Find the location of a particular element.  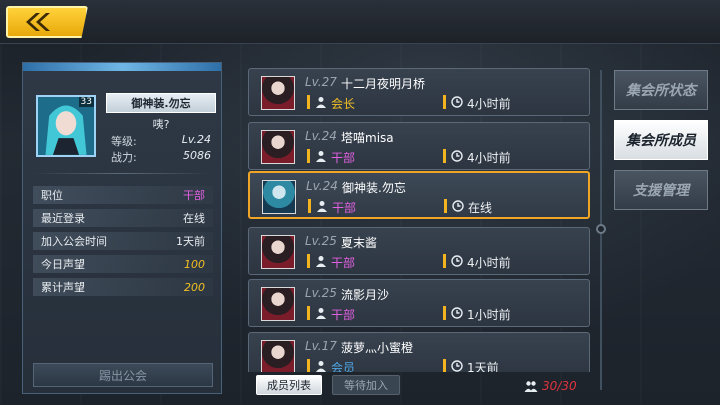

member-name: 御神装.勿忘 is located at coordinates (374, 188).